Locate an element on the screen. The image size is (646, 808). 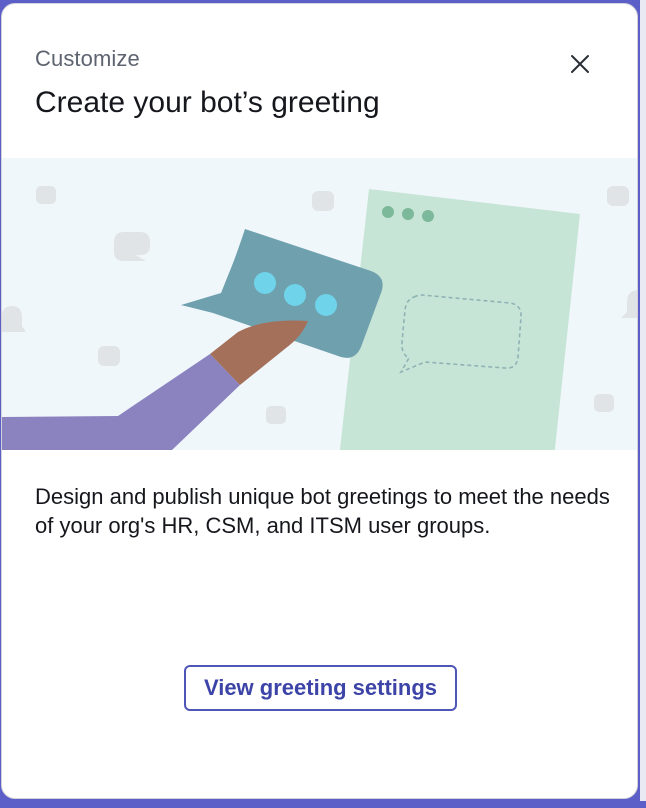
close-icon is located at coordinates (580, 64).